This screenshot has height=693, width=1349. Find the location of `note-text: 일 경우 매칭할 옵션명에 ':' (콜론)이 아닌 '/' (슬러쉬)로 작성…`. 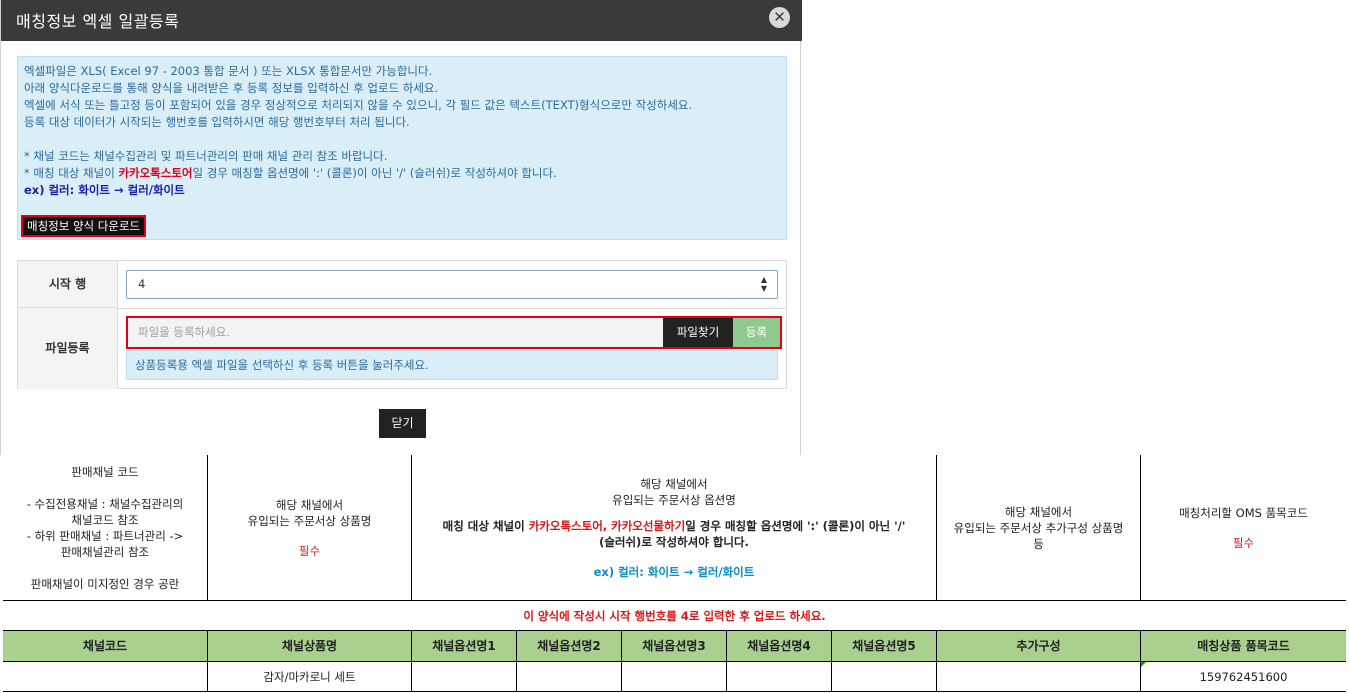

note-text: 일 경우 매칭할 옵션명에 ':' (콜론)이 아닌 '/' (슬러쉬)로 작성… is located at coordinates (374, 173).